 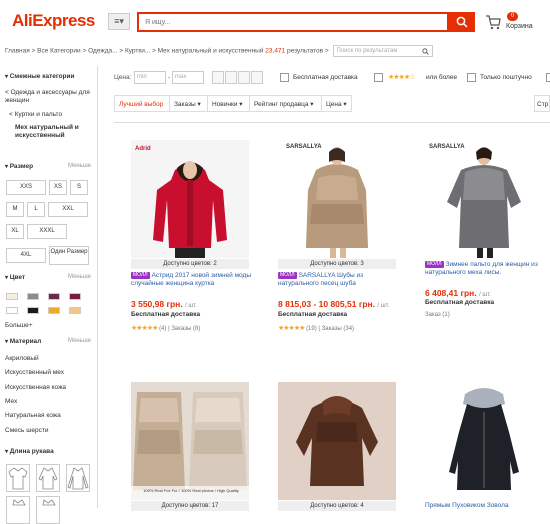 What do you see at coordinates (59, 51) in the screenshot?
I see `breadcrumb-all-categories: Все Категории` at bounding box center [59, 51].